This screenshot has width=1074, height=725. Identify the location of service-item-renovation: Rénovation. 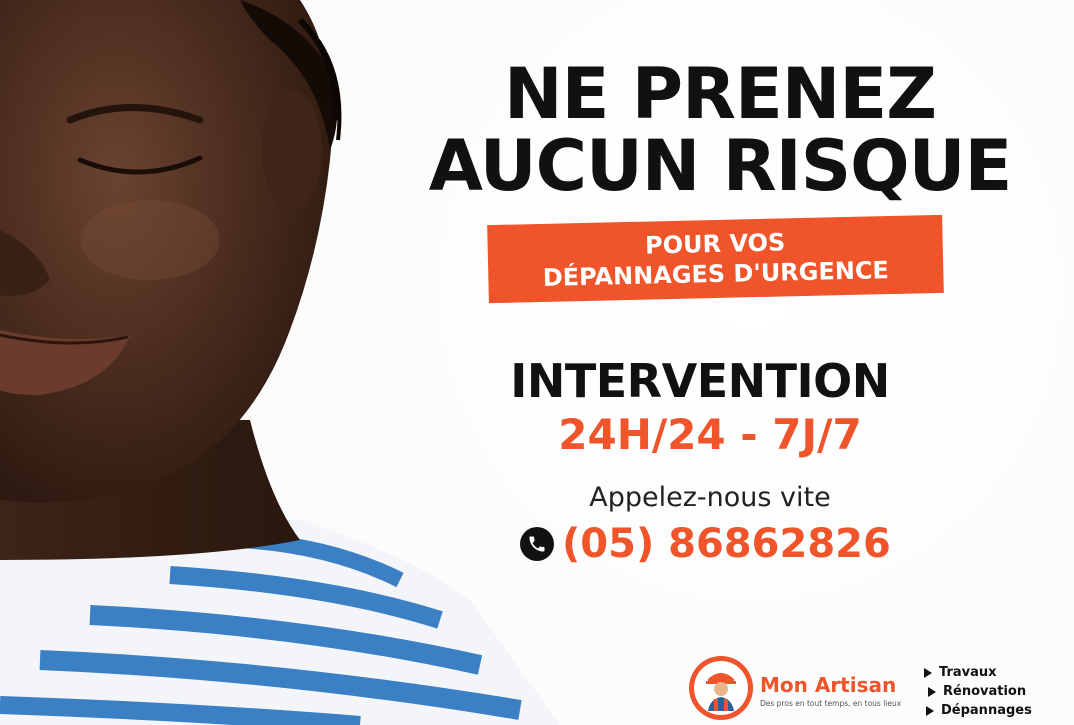
(994, 691).